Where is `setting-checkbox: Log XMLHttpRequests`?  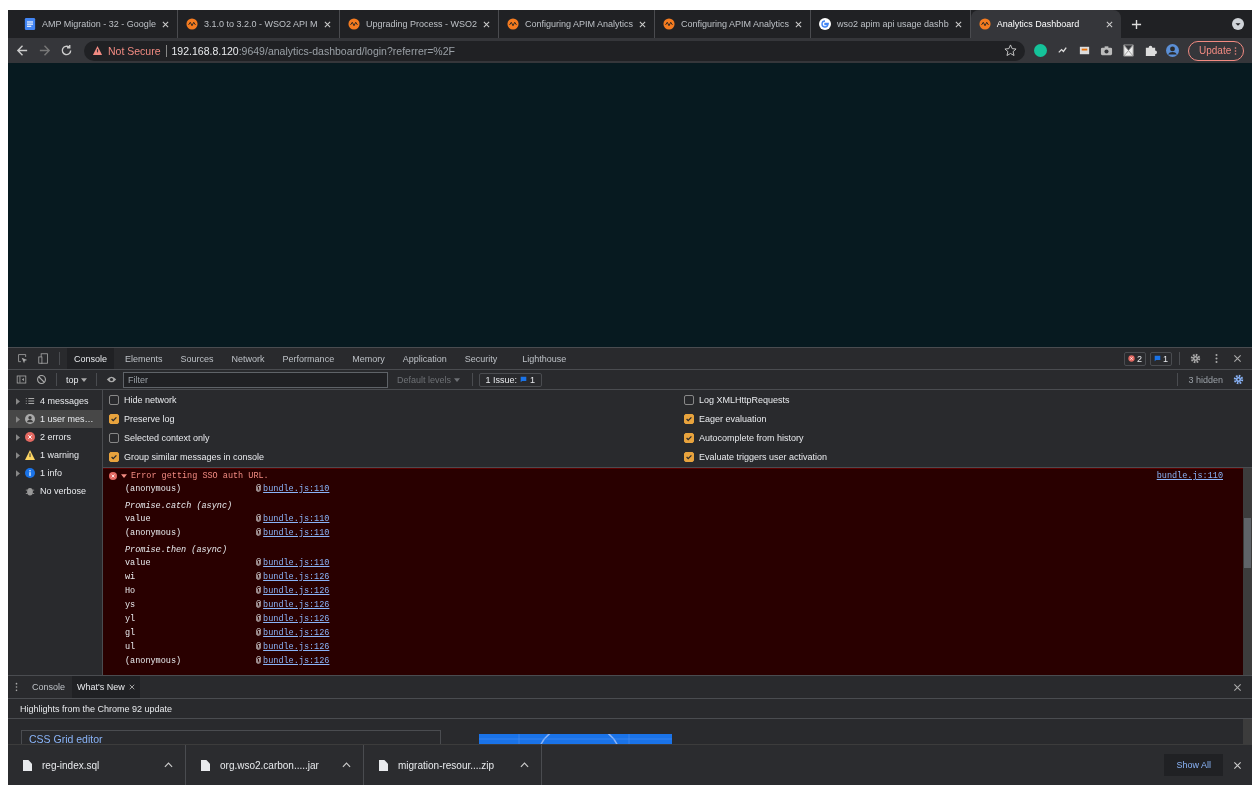
setting-checkbox: Log XMLHttpRequests is located at coordinates (968, 399).